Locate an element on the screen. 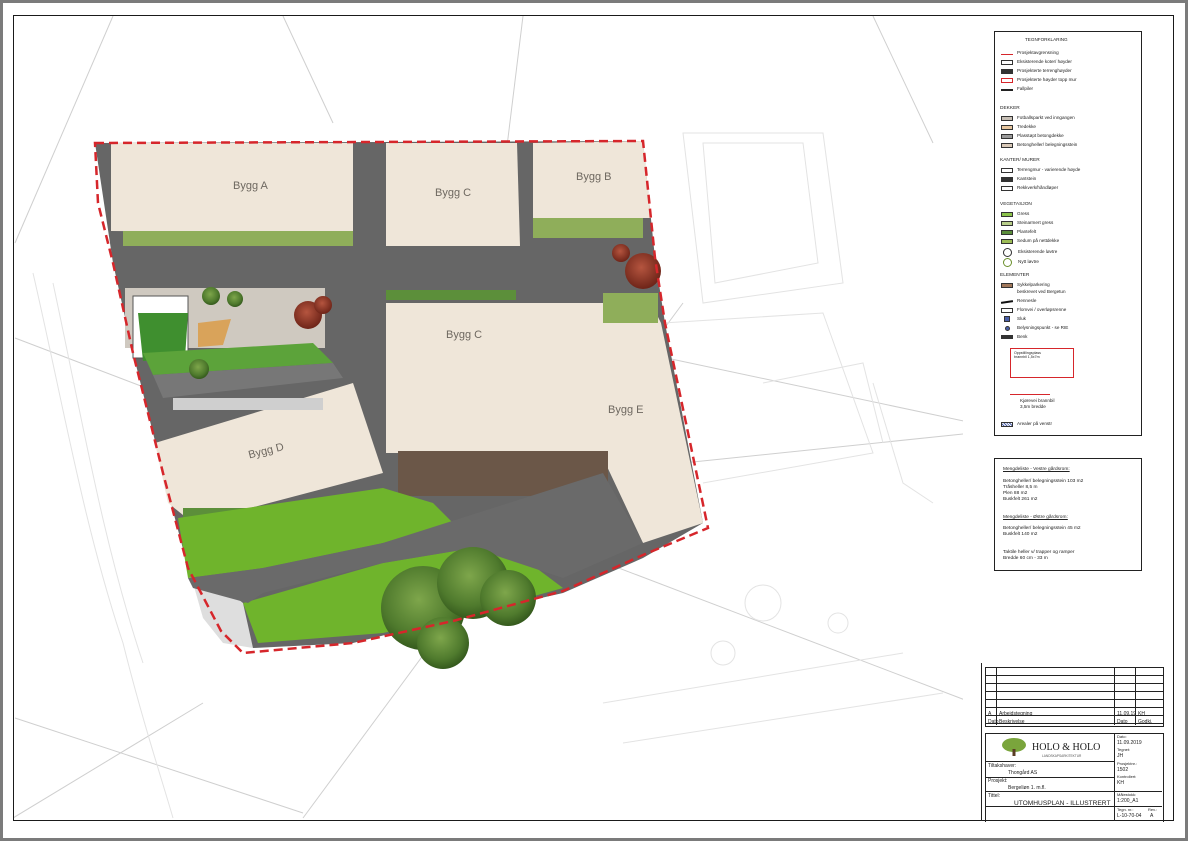 The width and height of the screenshot is (1188, 841). legend-item: Prosjekterte høyder topp mur is located at coordinates (1039, 80).